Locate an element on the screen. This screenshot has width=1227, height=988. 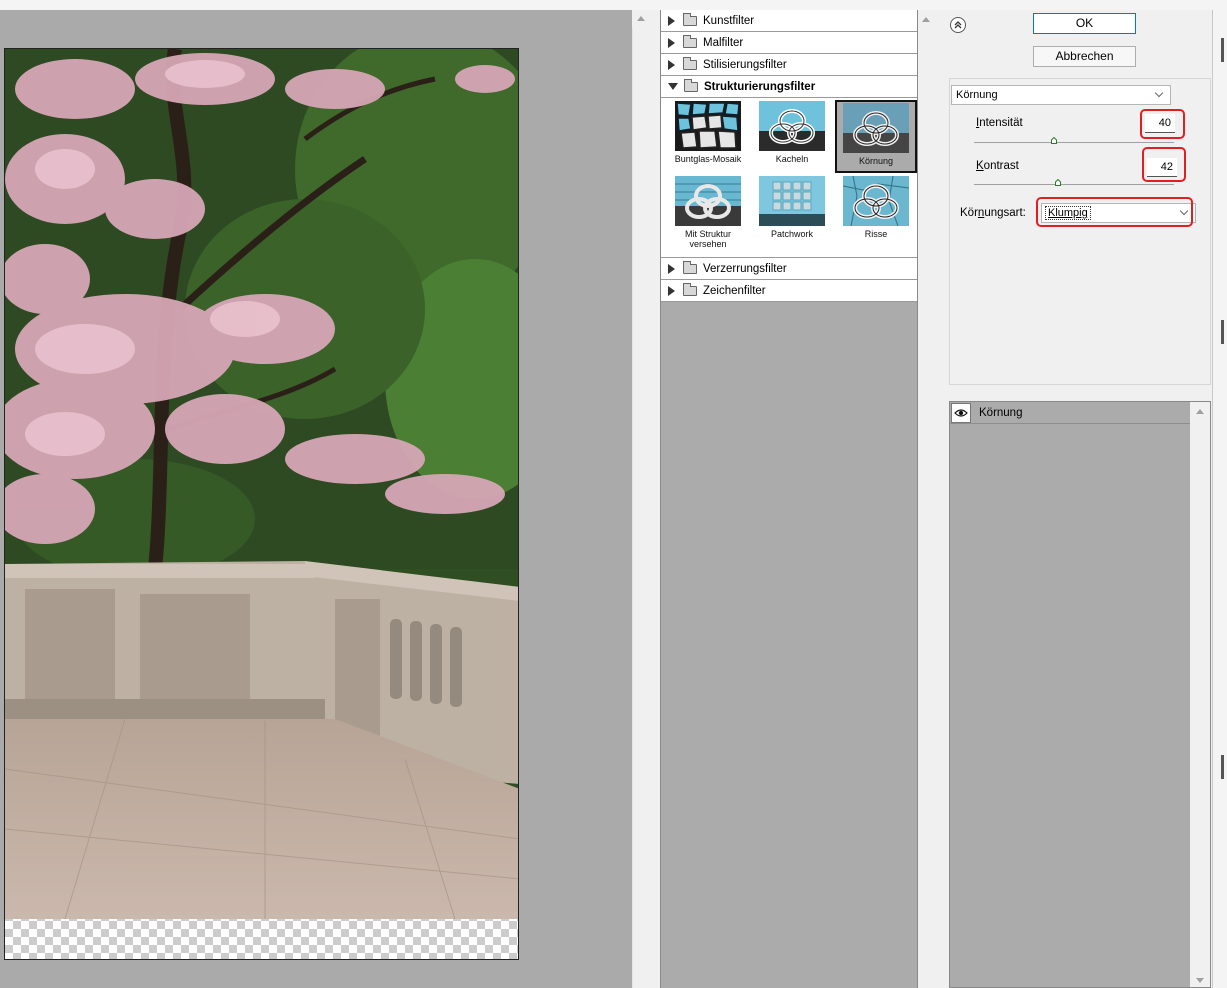
category-kunstfilter: Kunstfilter is located at coordinates (789, 21).